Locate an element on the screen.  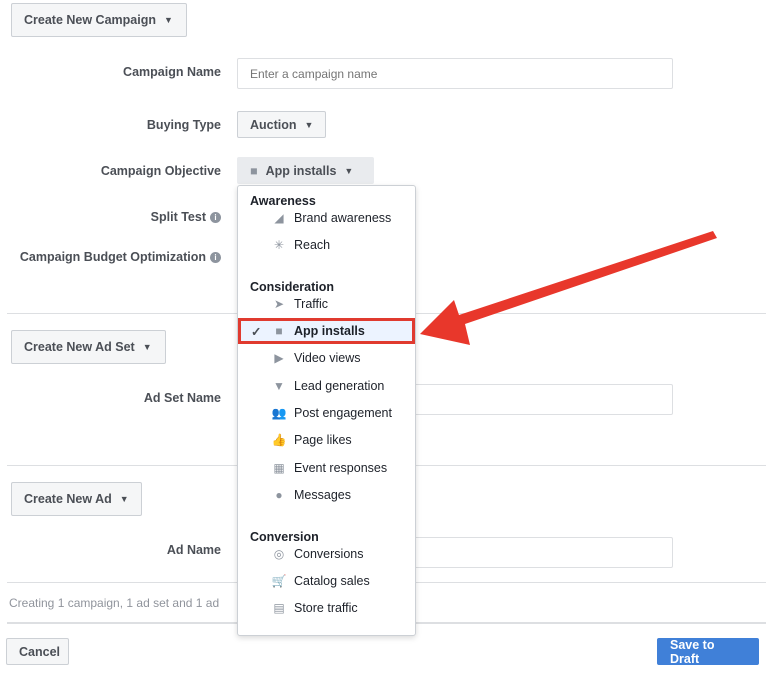
arrow-shape is located at coordinates (568, 288).